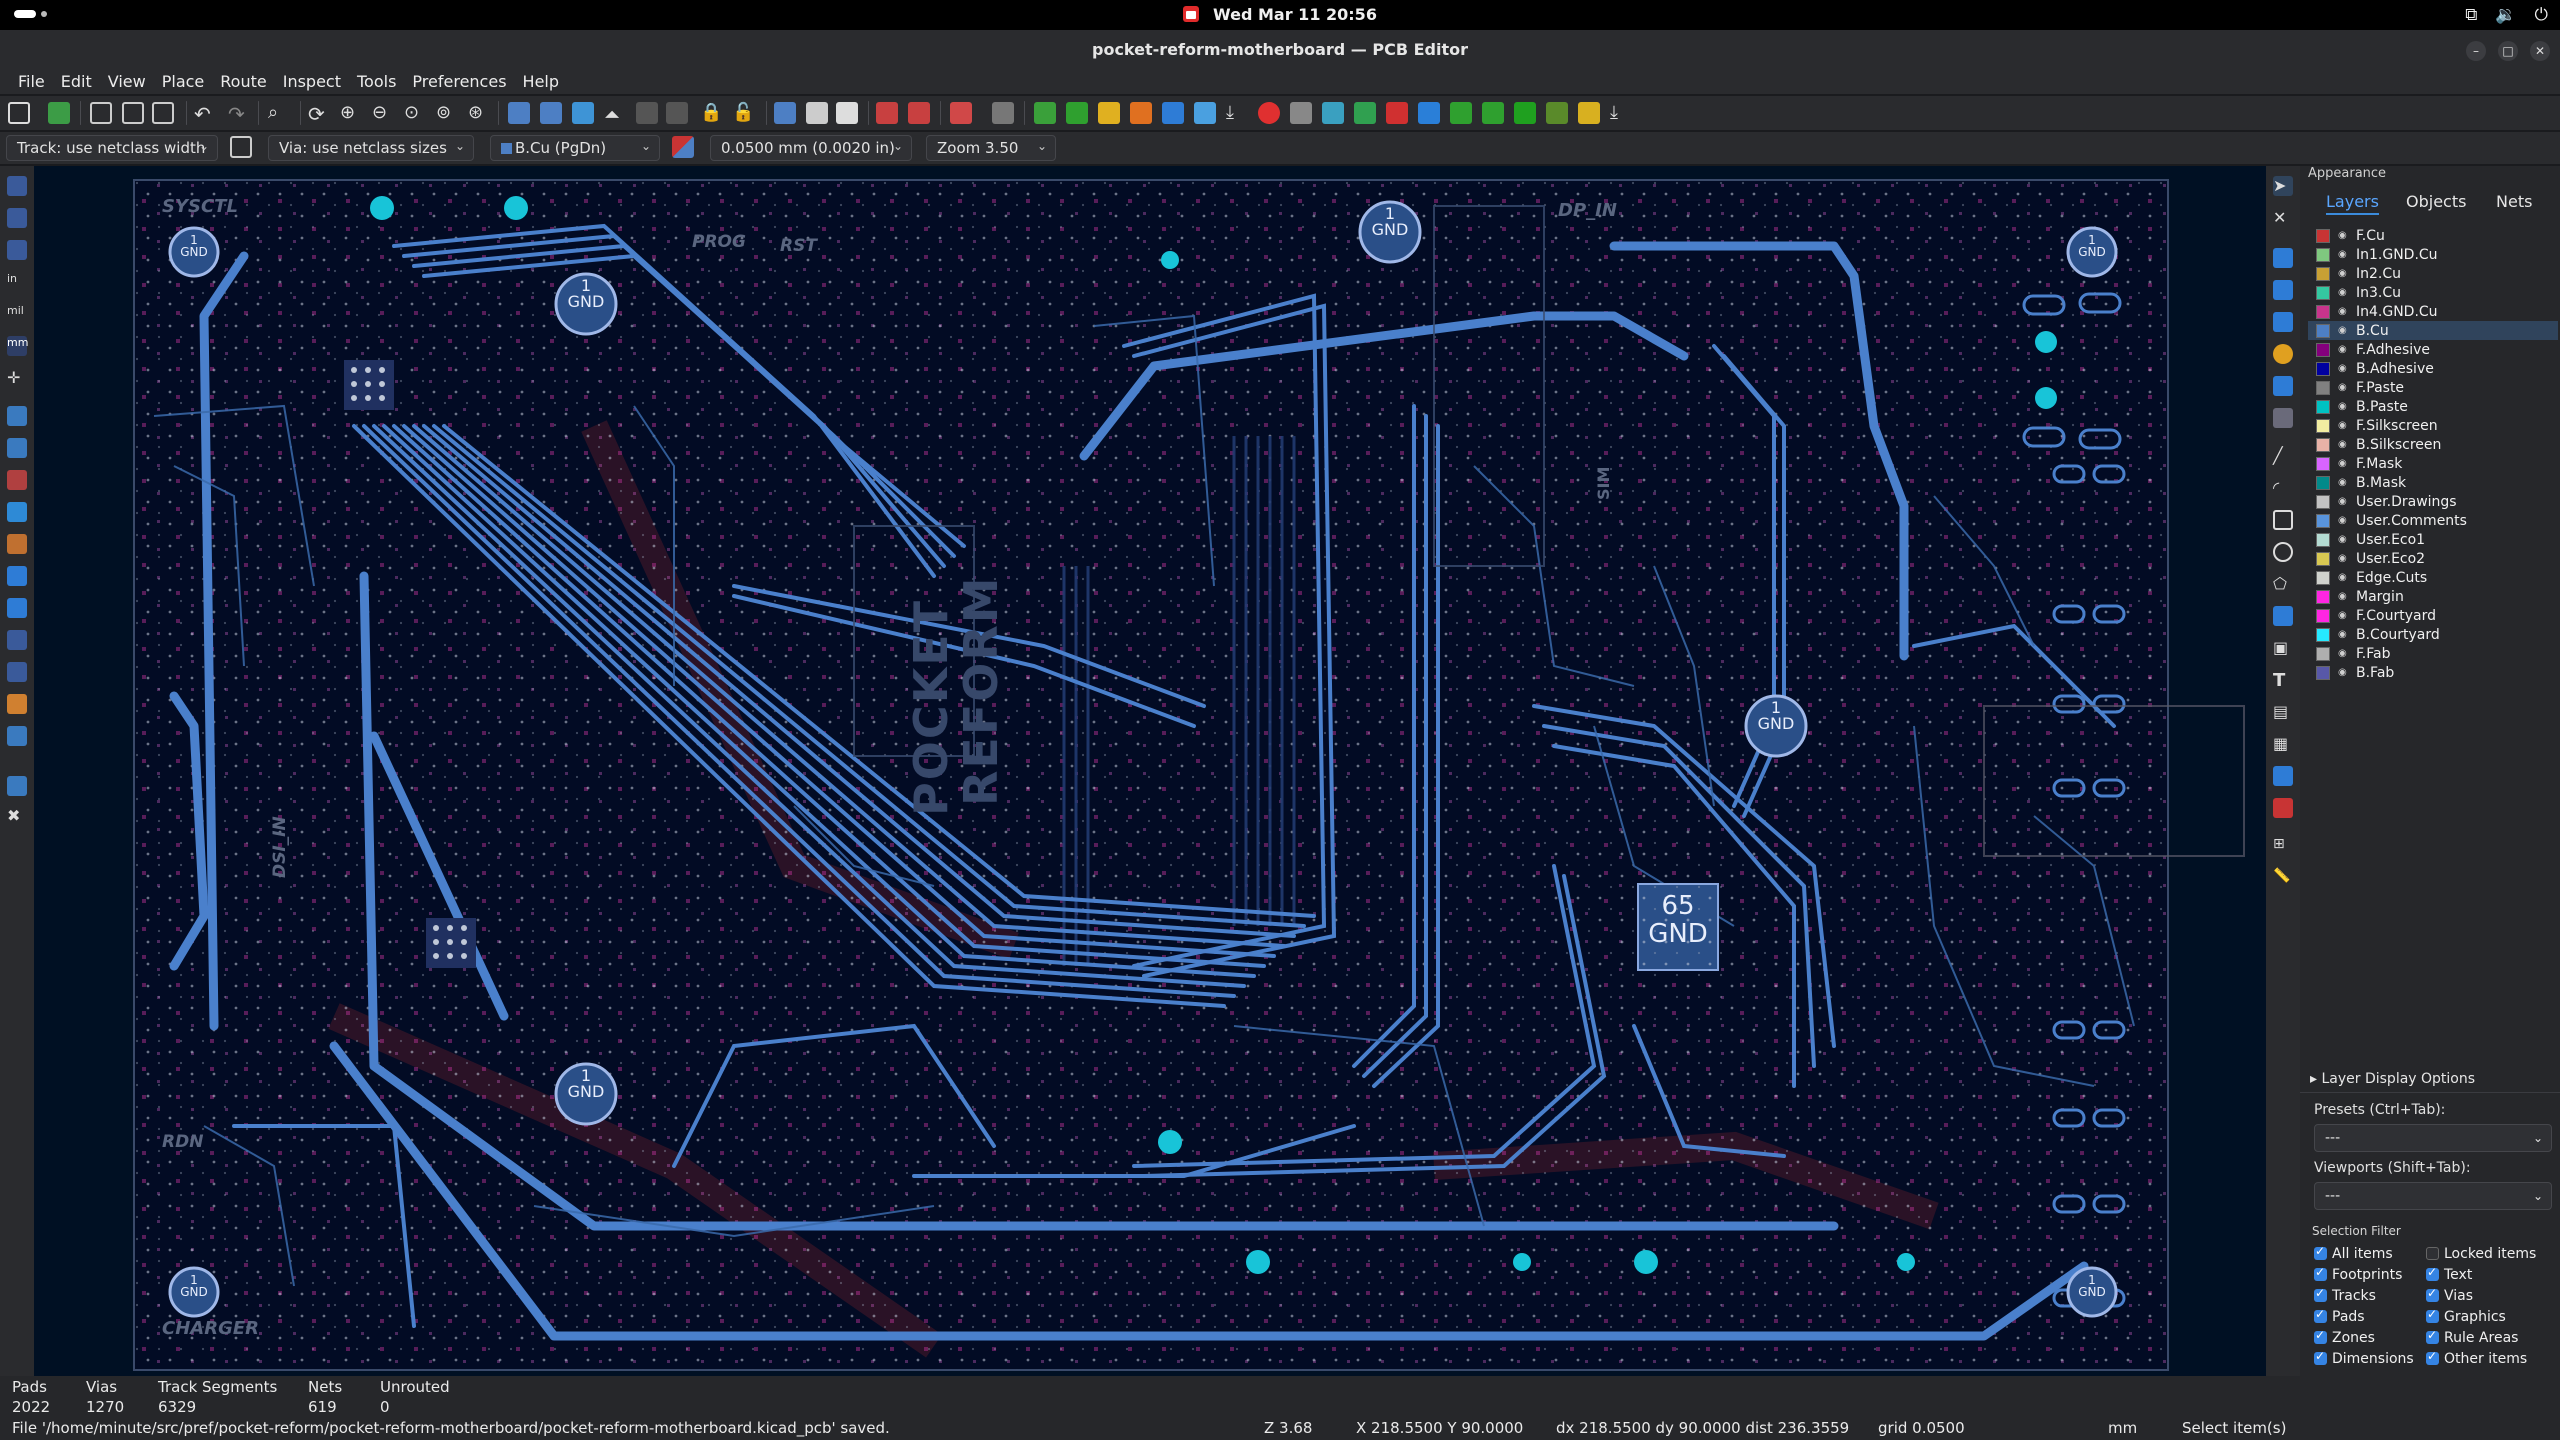 The image size is (2560, 1440). What do you see at coordinates (2466, 1316) in the screenshot?
I see `filter-graphics: Graphics` at bounding box center [2466, 1316].